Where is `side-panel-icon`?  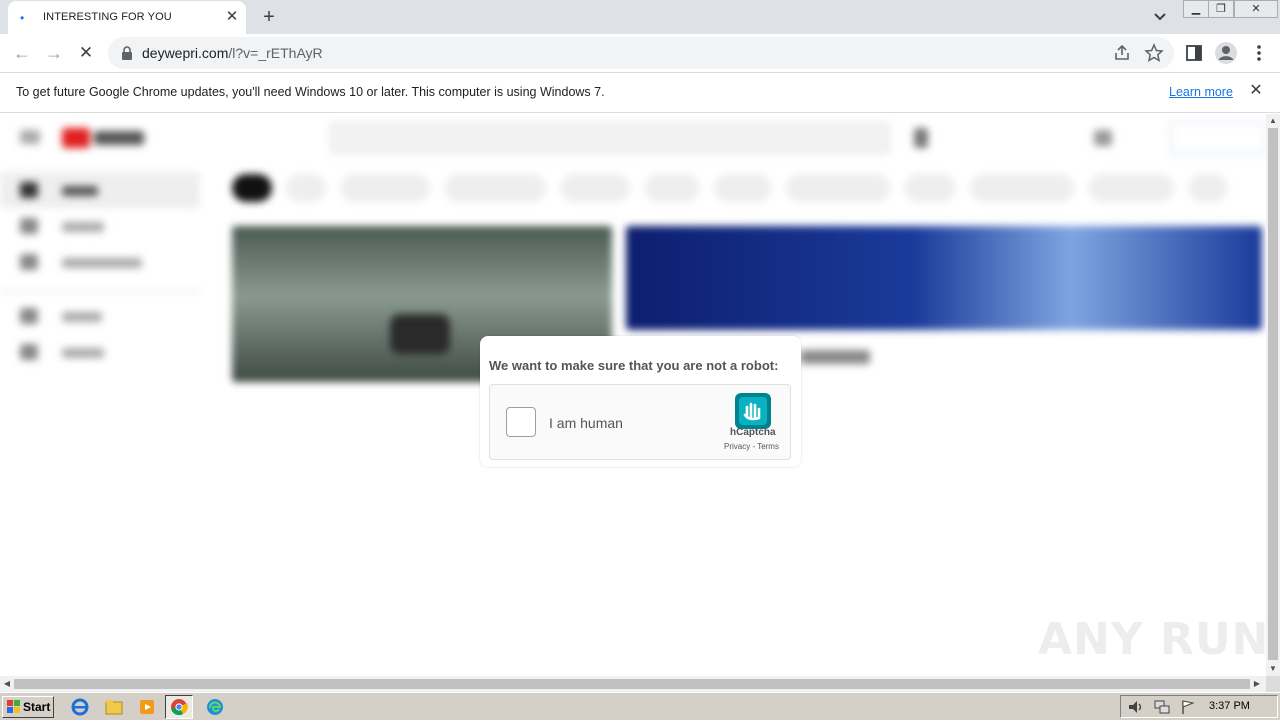
side-panel-icon is located at coordinates (1194, 53).